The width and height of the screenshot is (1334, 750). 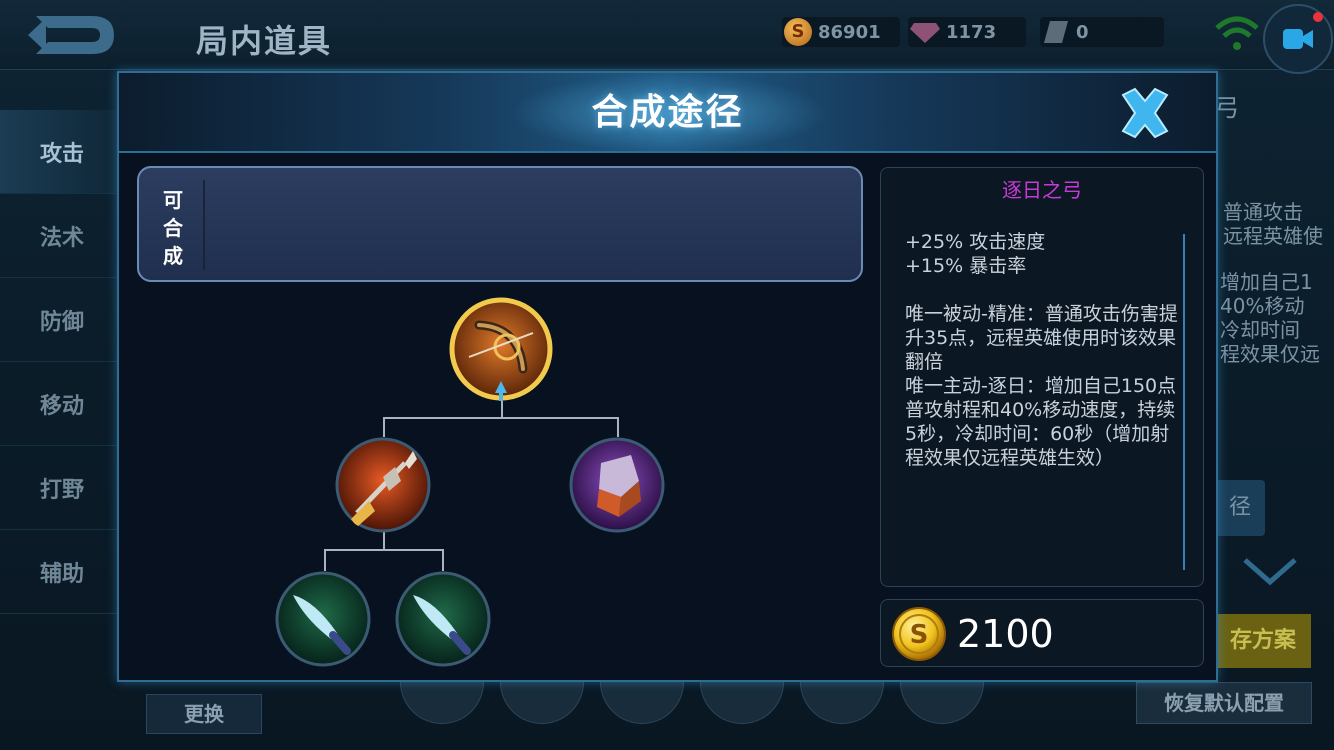 I want to click on diamond-counter: 1173, so click(x=967, y=32).